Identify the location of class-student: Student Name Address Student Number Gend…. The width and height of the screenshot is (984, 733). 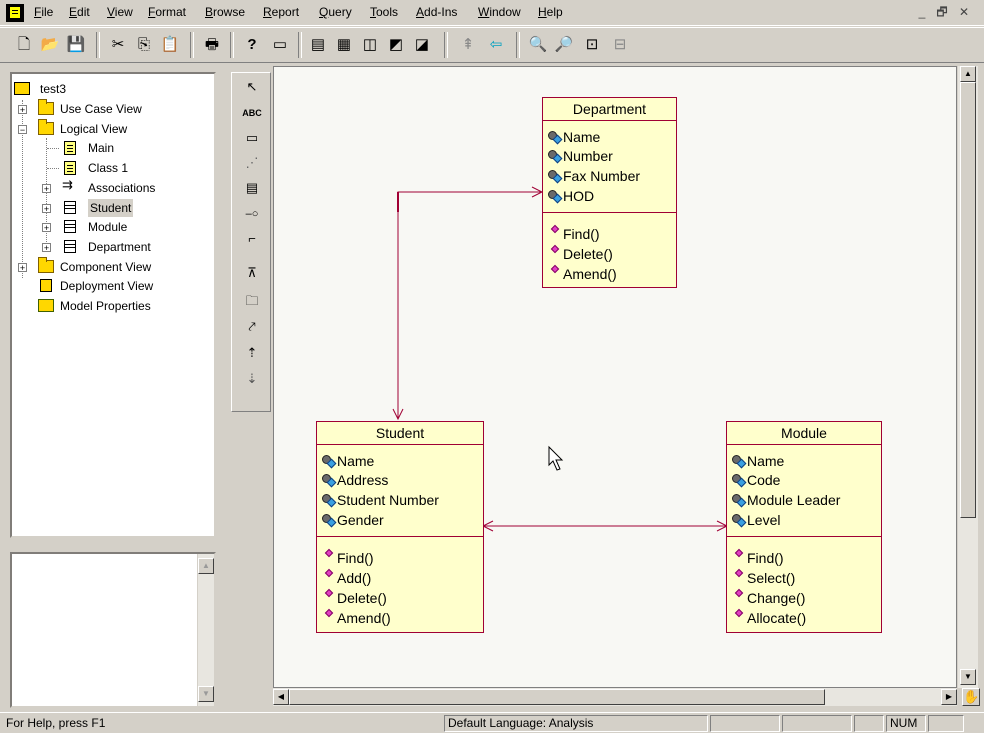
(400, 527).